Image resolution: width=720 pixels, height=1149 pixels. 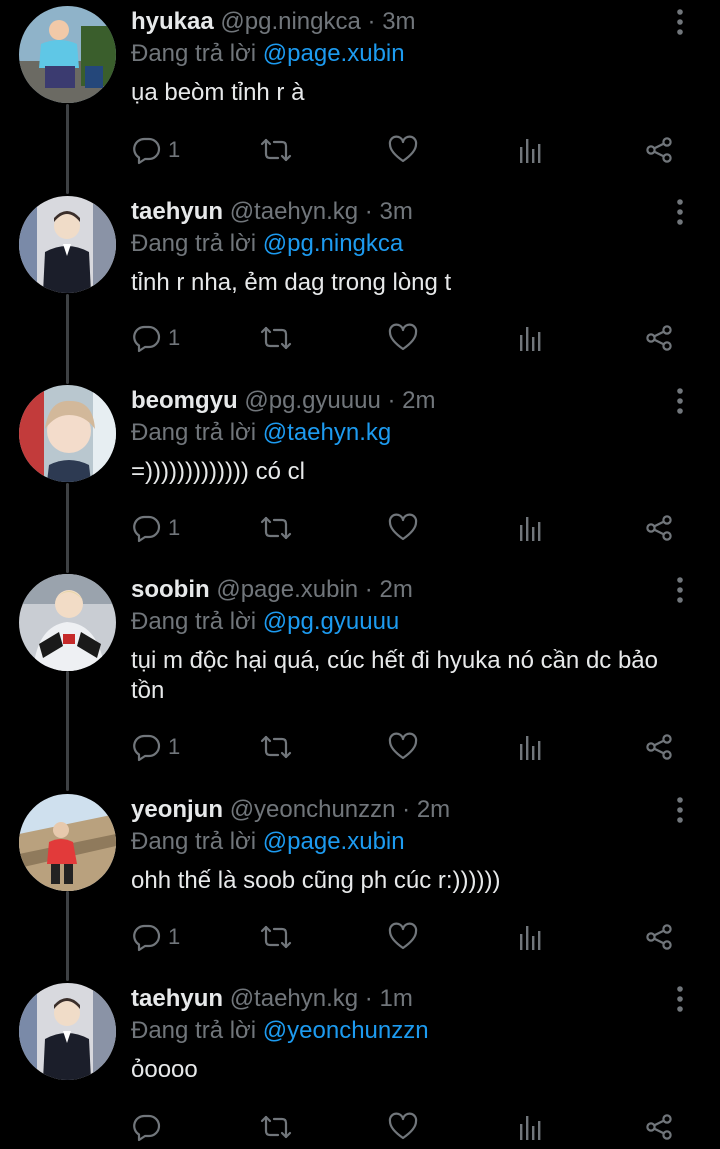 What do you see at coordinates (395, 998) in the screenshot?
I see `timestamp: 1m` at bounding box center [395, 998].